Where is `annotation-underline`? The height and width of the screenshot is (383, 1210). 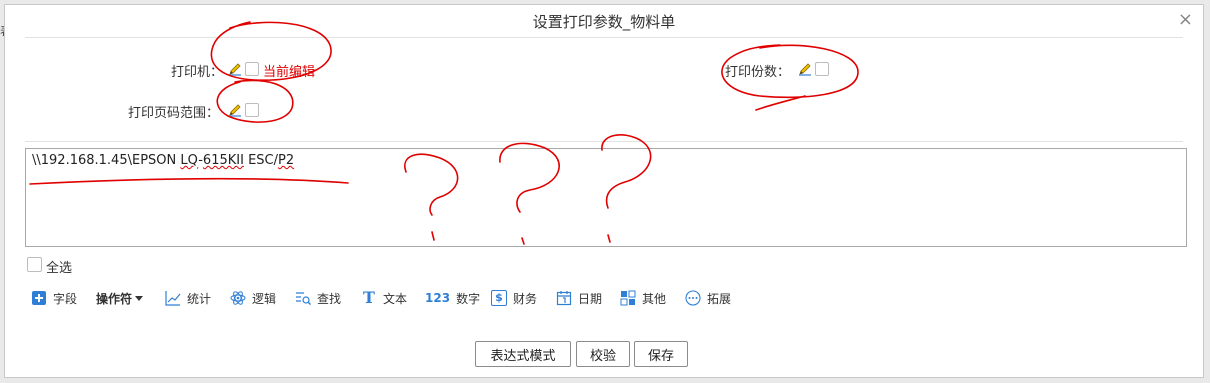 annotation-underline is located at coordinates (189, 181).